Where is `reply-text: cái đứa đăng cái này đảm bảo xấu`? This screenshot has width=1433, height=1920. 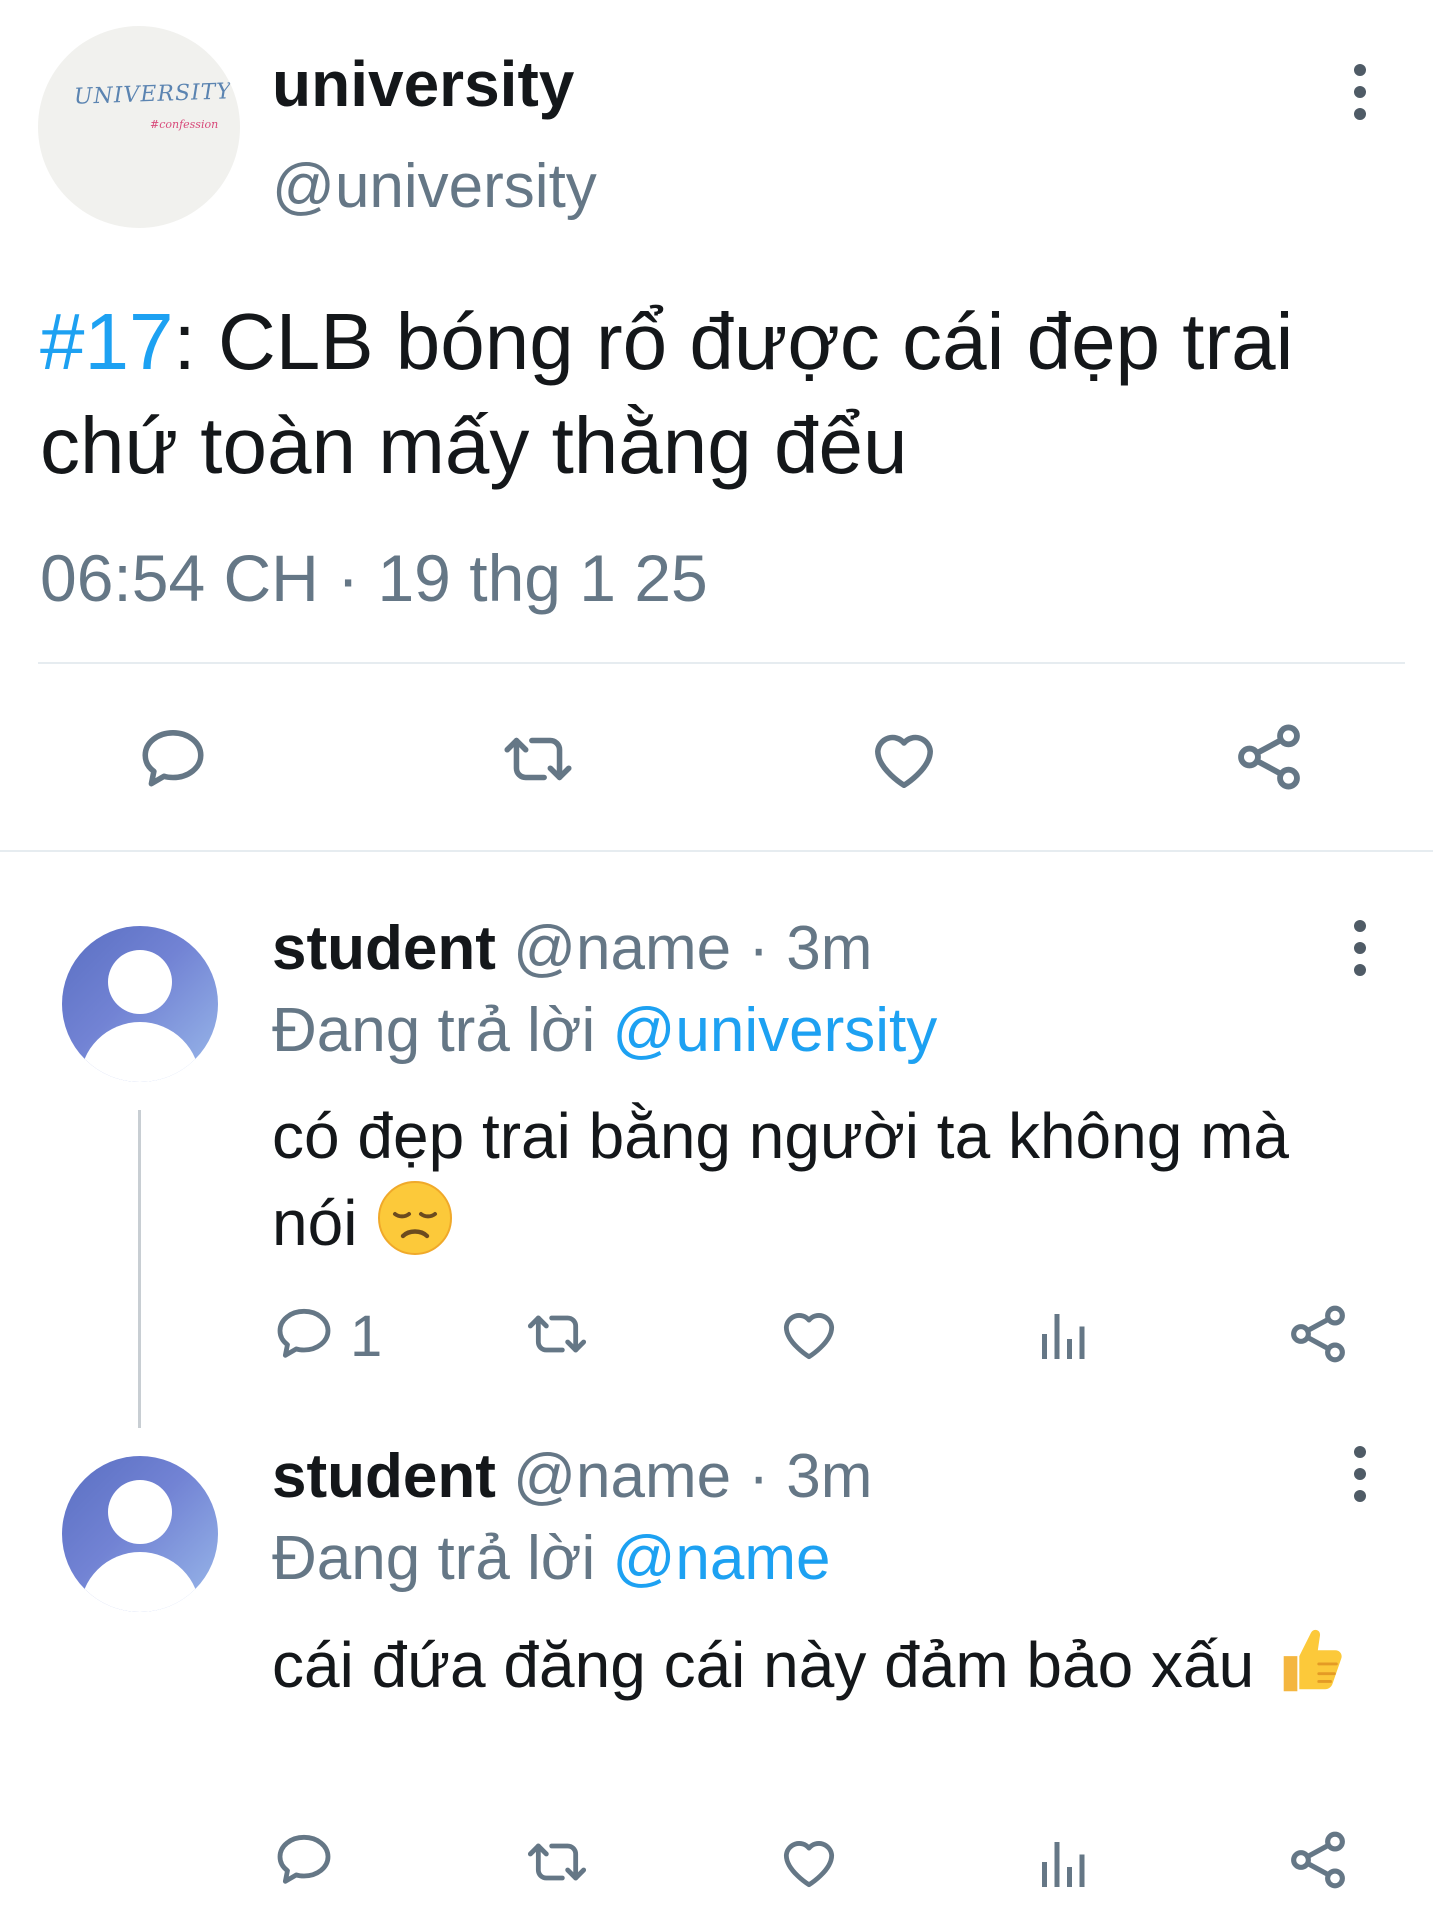
reply-text: cái đứa đăng cái này đảm bảo xấu is located at coordinates (832, 1670).